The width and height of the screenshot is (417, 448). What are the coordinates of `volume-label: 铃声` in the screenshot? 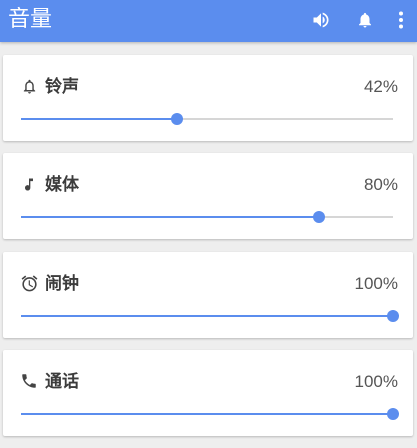 It's located at (62, 87).